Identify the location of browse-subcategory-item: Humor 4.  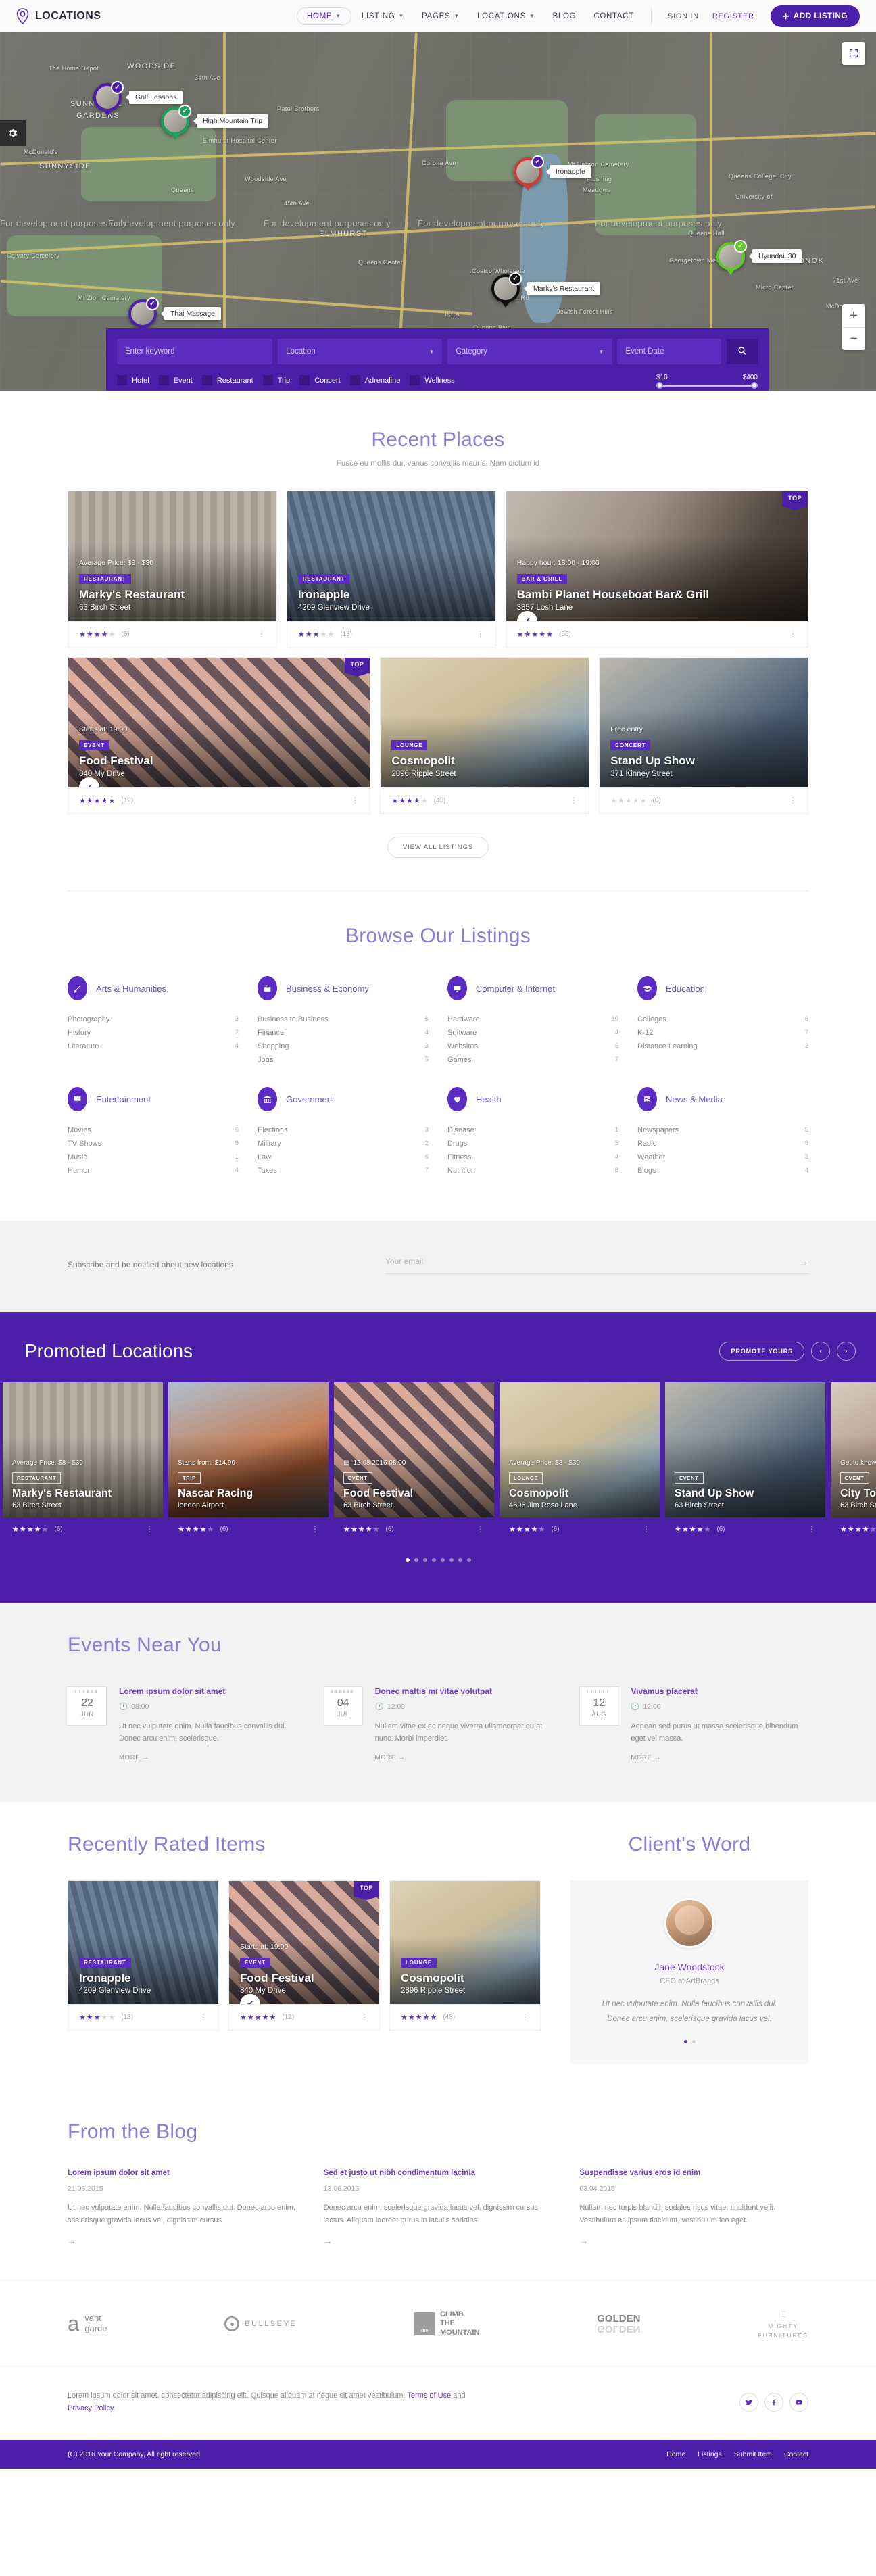
(153, 1170).